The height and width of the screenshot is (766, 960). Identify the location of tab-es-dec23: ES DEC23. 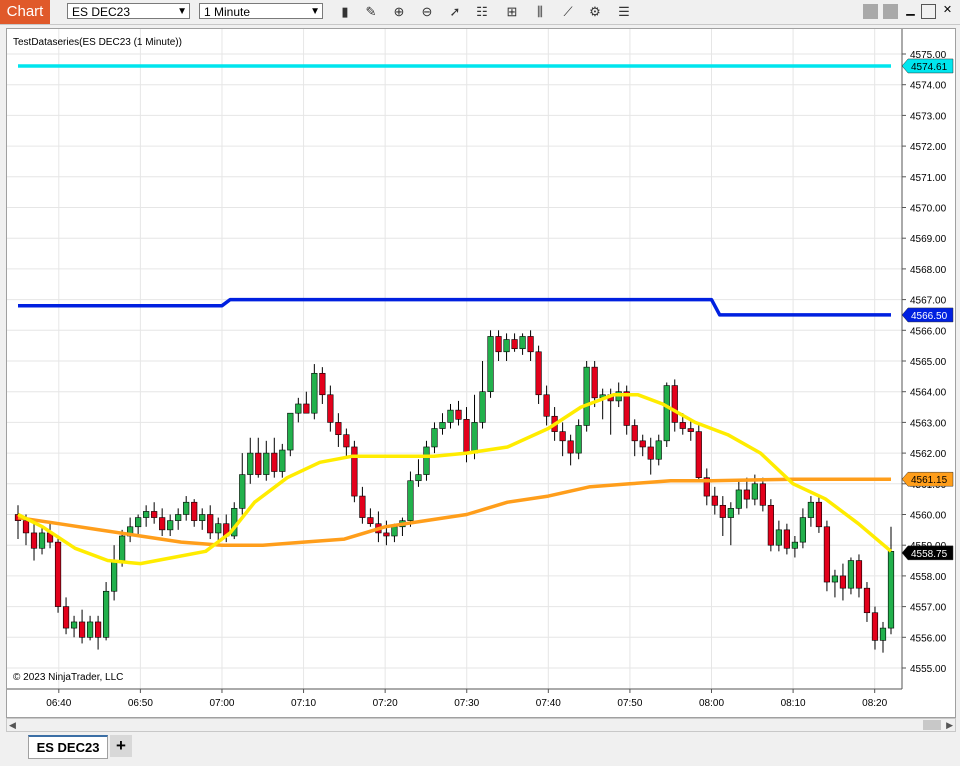
(68, 747).